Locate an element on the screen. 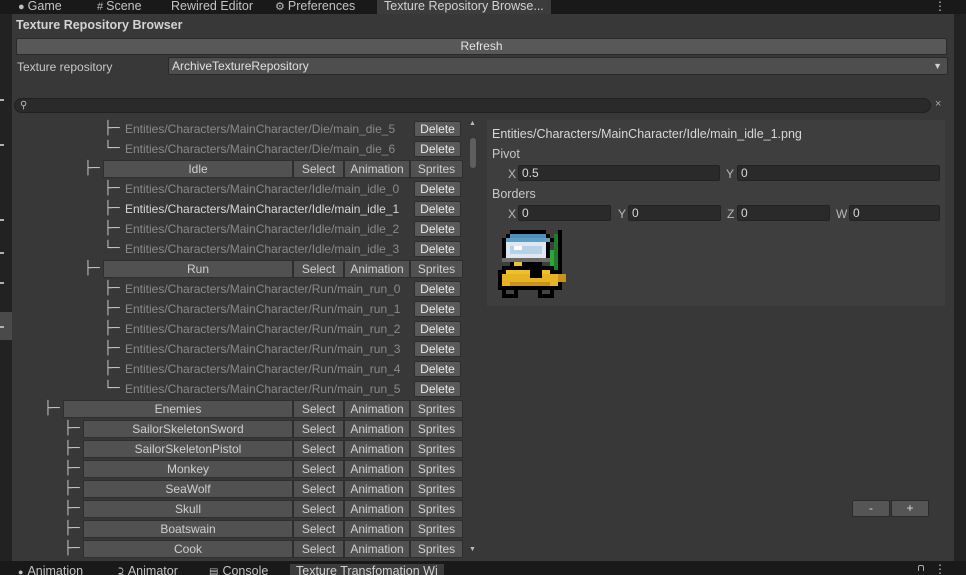 This screenshot has width=966, height=575. border-w-field: 0 is located at coordinates (894, 213).